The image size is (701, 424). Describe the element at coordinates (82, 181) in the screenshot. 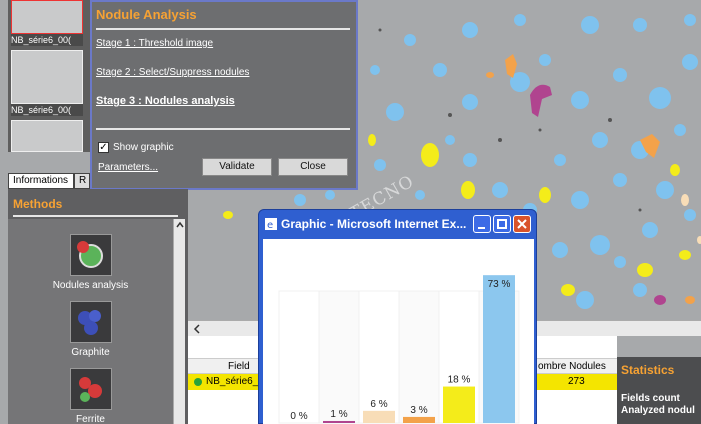

I see `tab-r: R` at that location.